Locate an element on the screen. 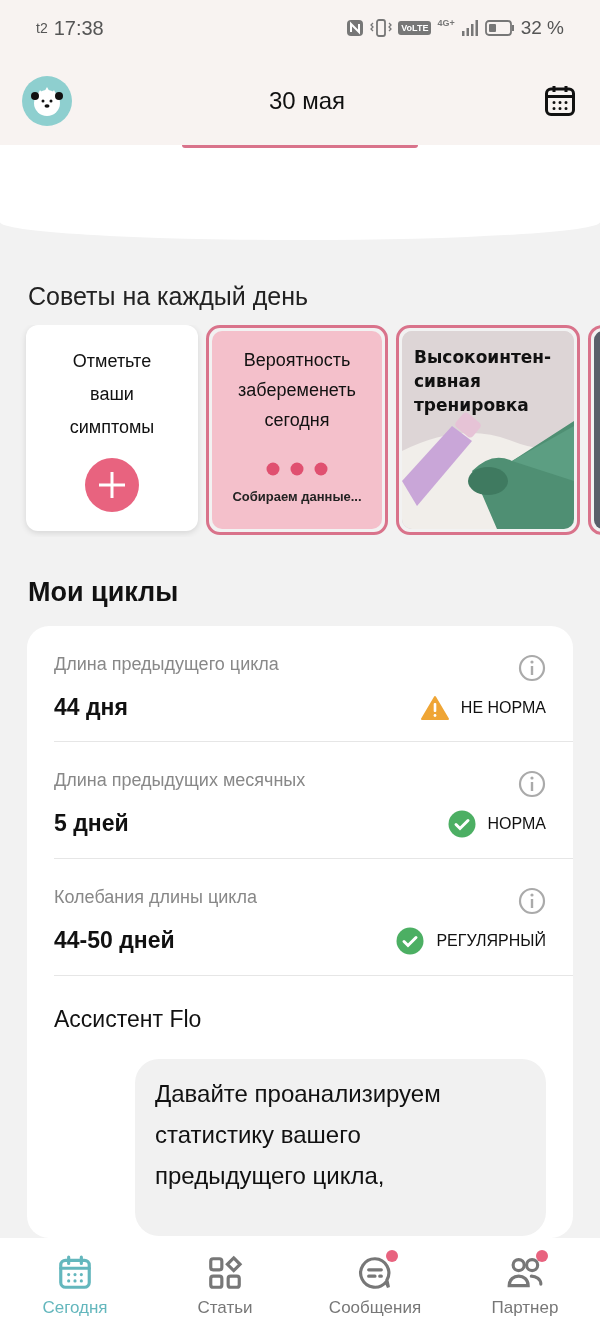 The width and height of the screenshot is (600, 1332). signal-icon is located at coordinates (469, 28).